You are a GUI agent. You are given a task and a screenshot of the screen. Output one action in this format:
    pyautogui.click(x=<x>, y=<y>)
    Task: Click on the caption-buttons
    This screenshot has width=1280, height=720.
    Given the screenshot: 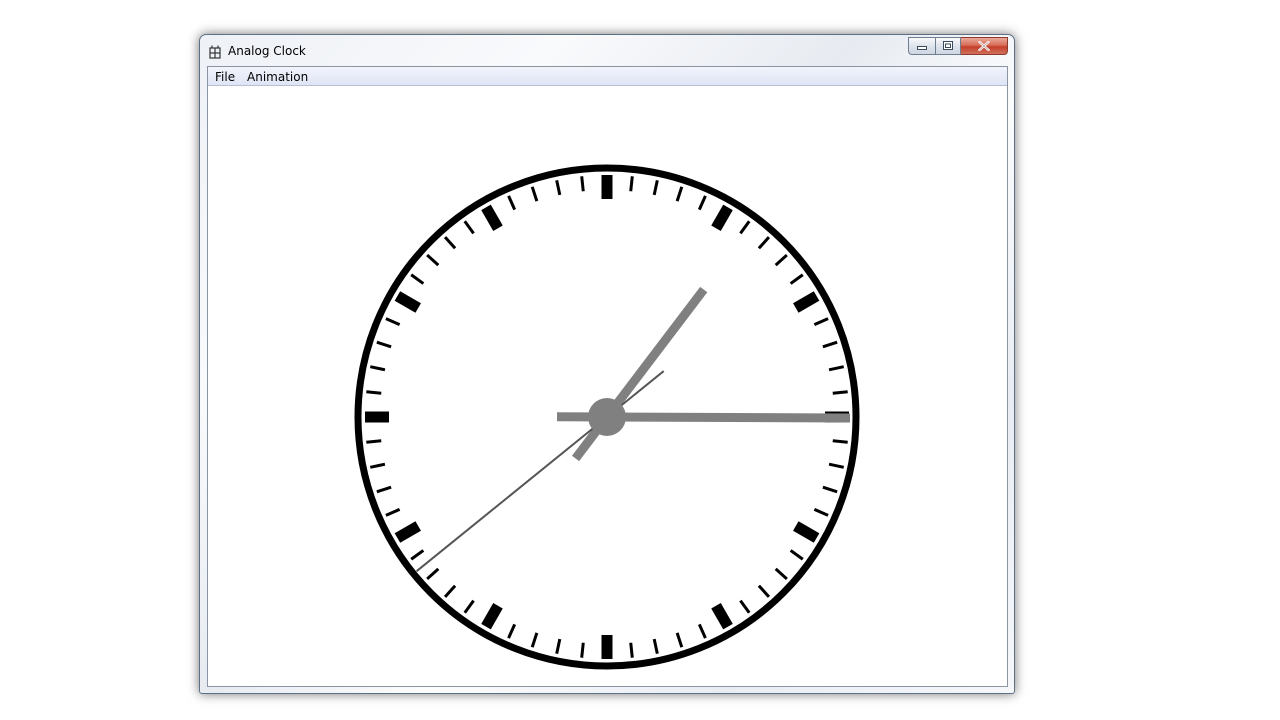 What is the action you would take?
    pyautogui.click(x=958, y=46)
    